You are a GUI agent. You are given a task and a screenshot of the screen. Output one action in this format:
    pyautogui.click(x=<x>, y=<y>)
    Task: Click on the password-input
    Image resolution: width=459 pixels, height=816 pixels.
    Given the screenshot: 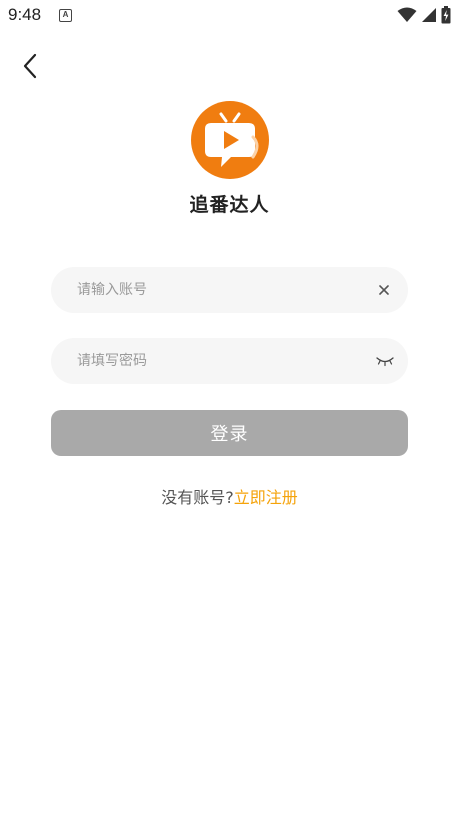 What is the action you would take?
    pyautogui.click(x=206, y=361)
    